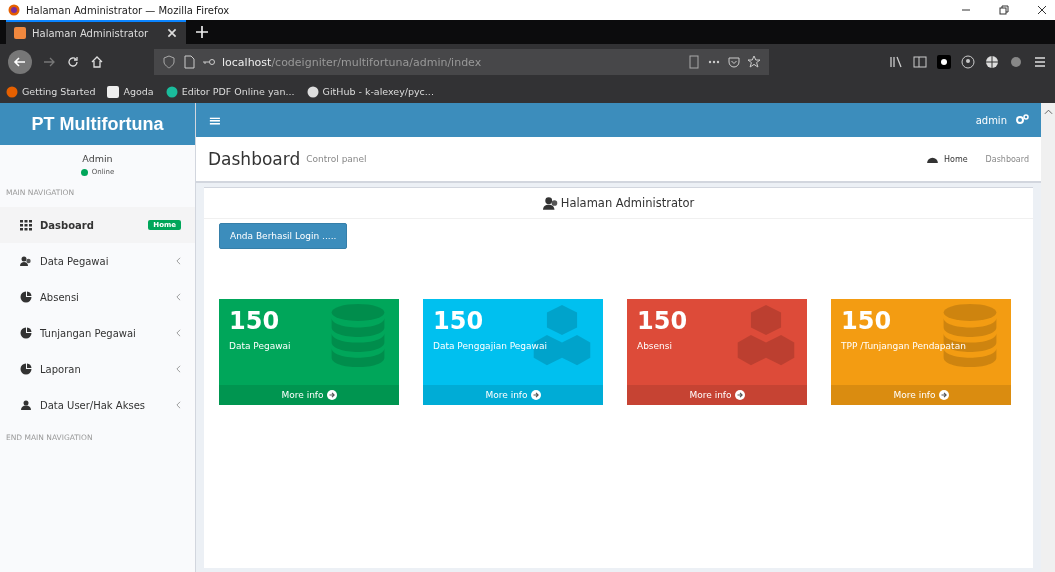 This screenshot has height=572, width=1055. What do you see at coordinates (97, 158) in the screenshot?
I see `user-name: Admin` at bounding box center [97, 158].